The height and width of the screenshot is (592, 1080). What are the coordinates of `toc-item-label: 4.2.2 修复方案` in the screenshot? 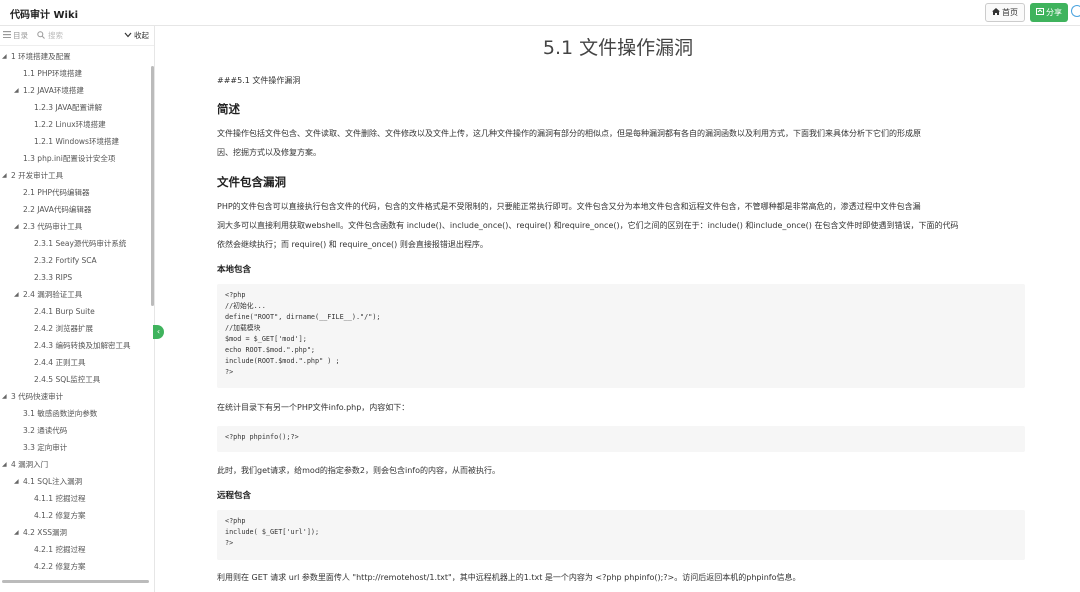 It's located at (60, 566).